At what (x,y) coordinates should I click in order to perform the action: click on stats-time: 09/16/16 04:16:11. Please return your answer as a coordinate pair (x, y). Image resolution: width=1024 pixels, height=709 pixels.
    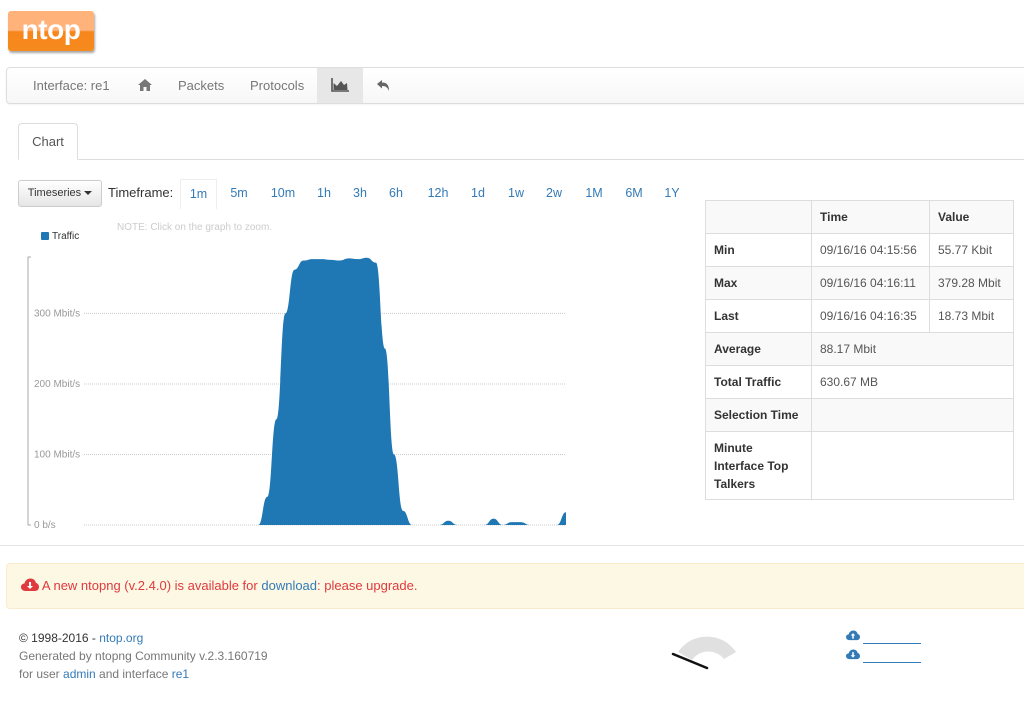
    Looking at the image, I should click on (870, 283).